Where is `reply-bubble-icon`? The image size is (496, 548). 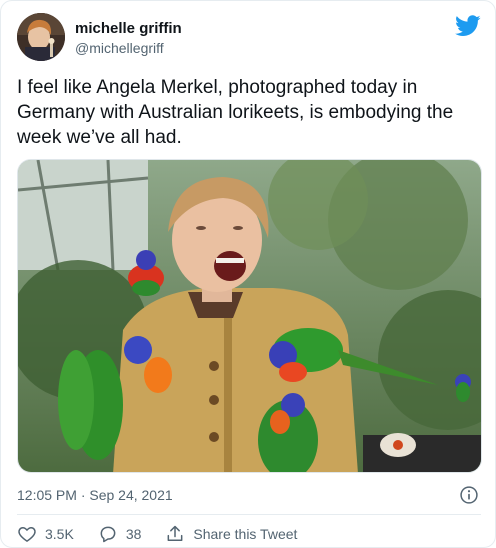
reply-bubble-icon is located at coordinates (108, 534).